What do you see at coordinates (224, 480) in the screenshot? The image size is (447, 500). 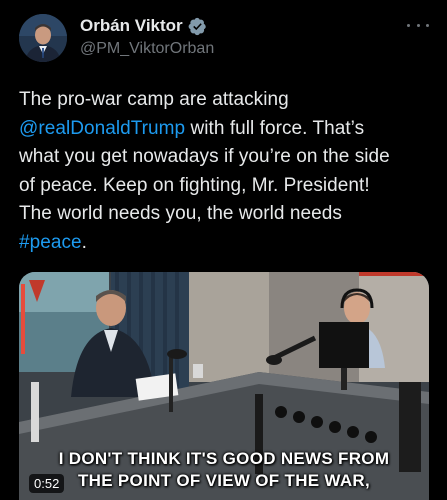 I see `caption-line: THE POINT OF VIEW OF THE WAR,` at bounding box center [224, 480].